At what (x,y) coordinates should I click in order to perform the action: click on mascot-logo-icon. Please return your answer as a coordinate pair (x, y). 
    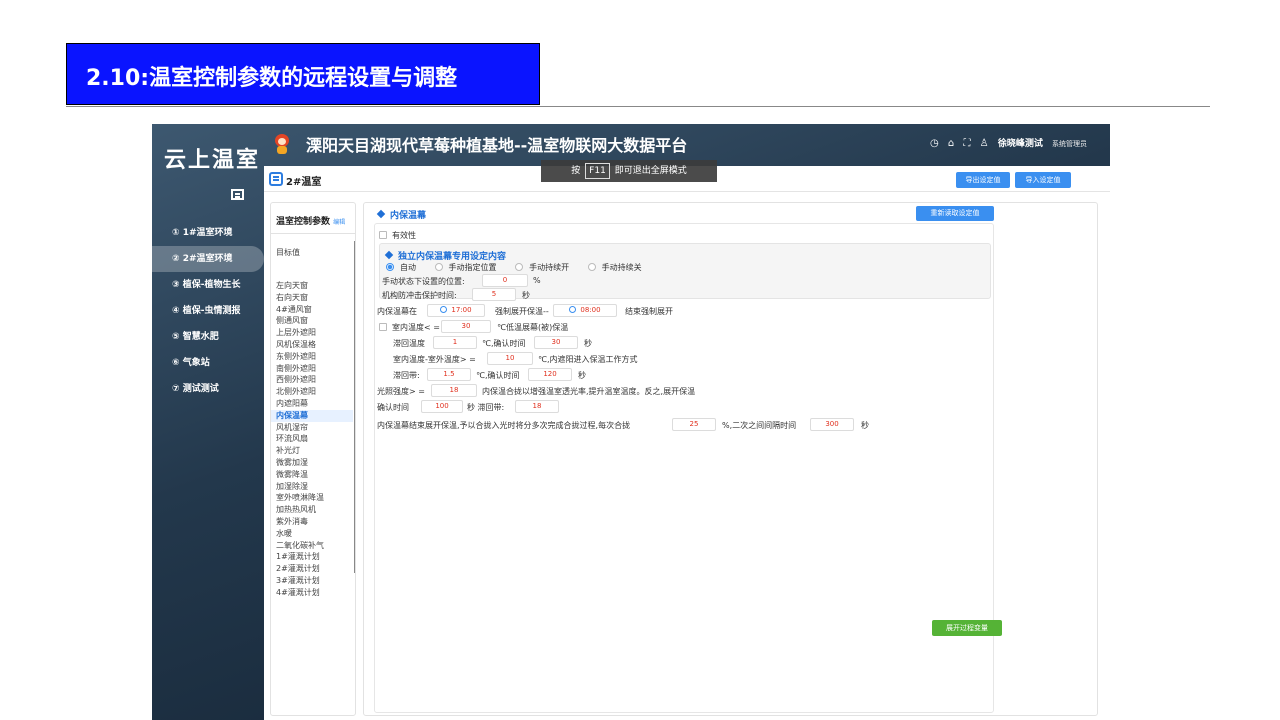
    Looking at the image, I should click on (282, 144).